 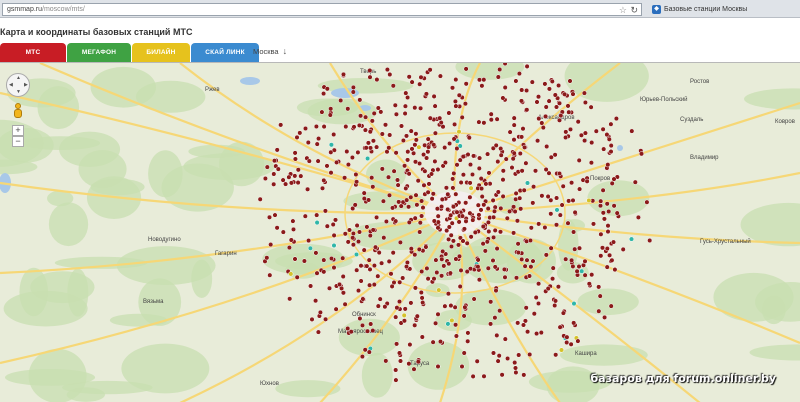 I want to click on zoom-in-button: +, so click(x=18, y=130).